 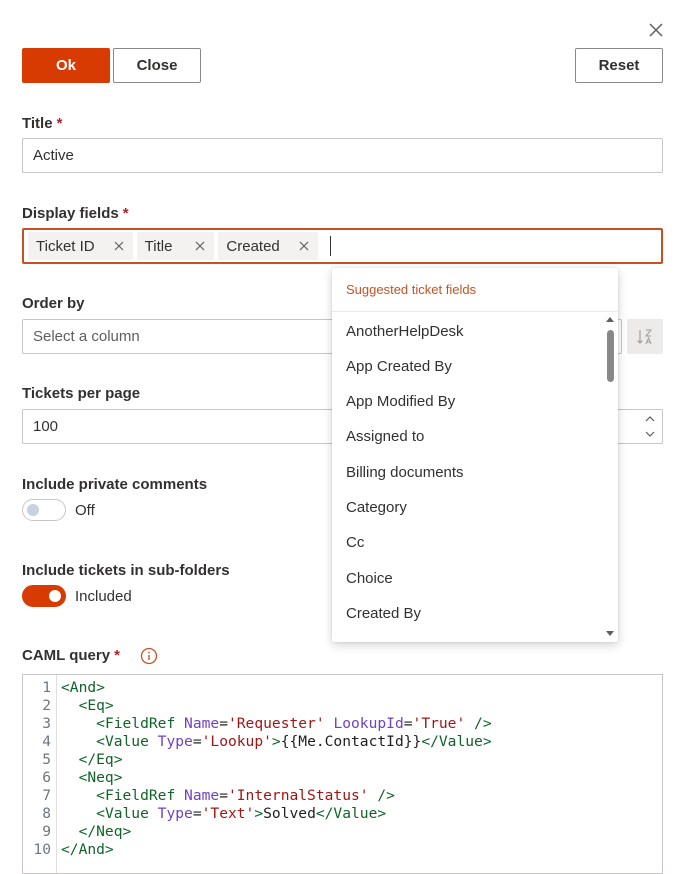 I want to click on suggestion-item: Created By, so click(x=468, y=613).